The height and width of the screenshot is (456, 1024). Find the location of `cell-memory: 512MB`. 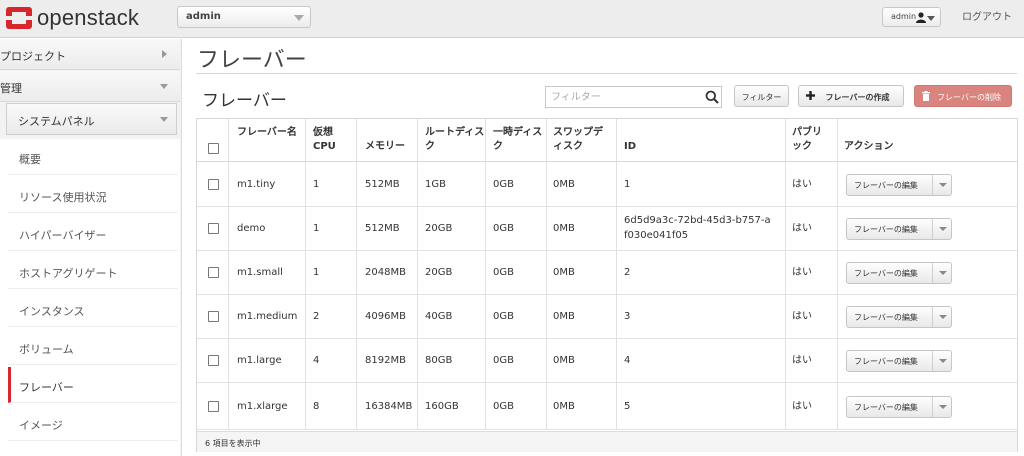

cell-memory: 512MB is located at coordinates (382, 228).